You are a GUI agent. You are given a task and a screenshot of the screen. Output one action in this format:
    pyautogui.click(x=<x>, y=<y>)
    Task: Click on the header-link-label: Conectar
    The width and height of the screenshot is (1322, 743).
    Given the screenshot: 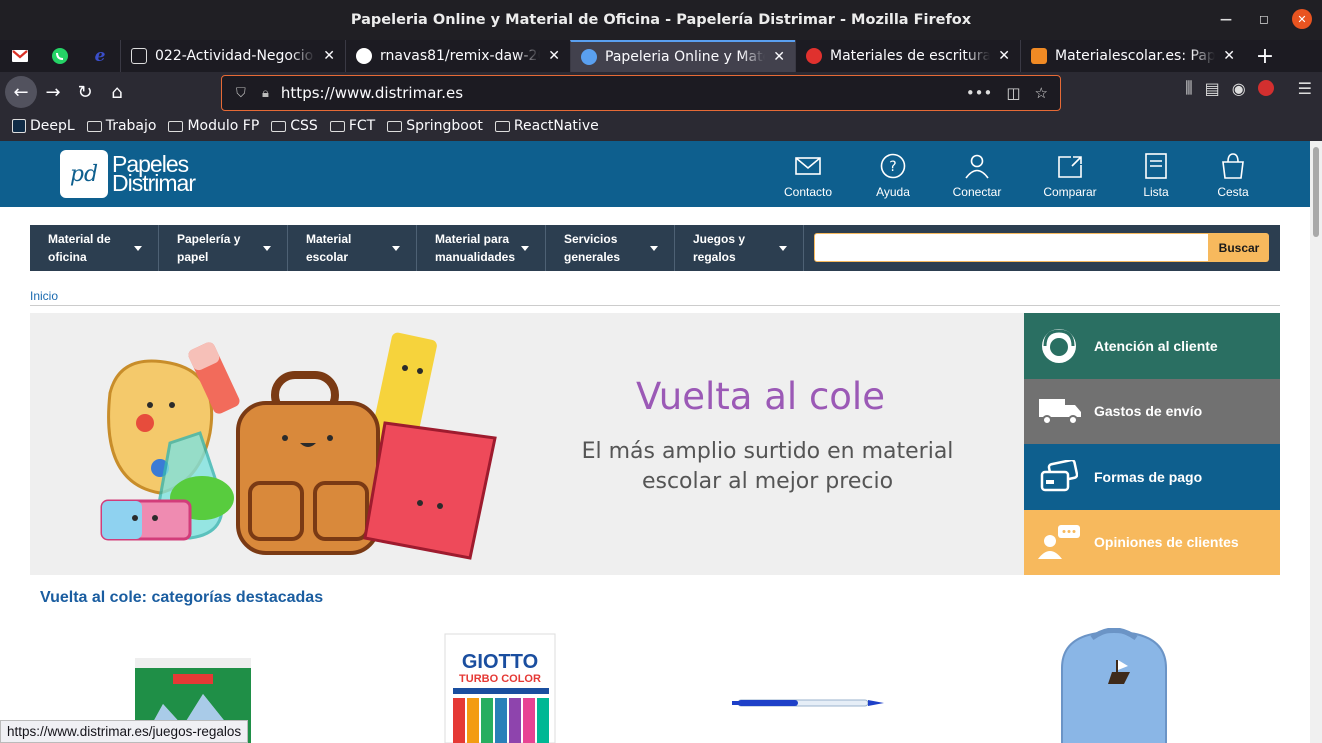 What is the action you would take?
    pyautogui.click(x=977, y=192)
    